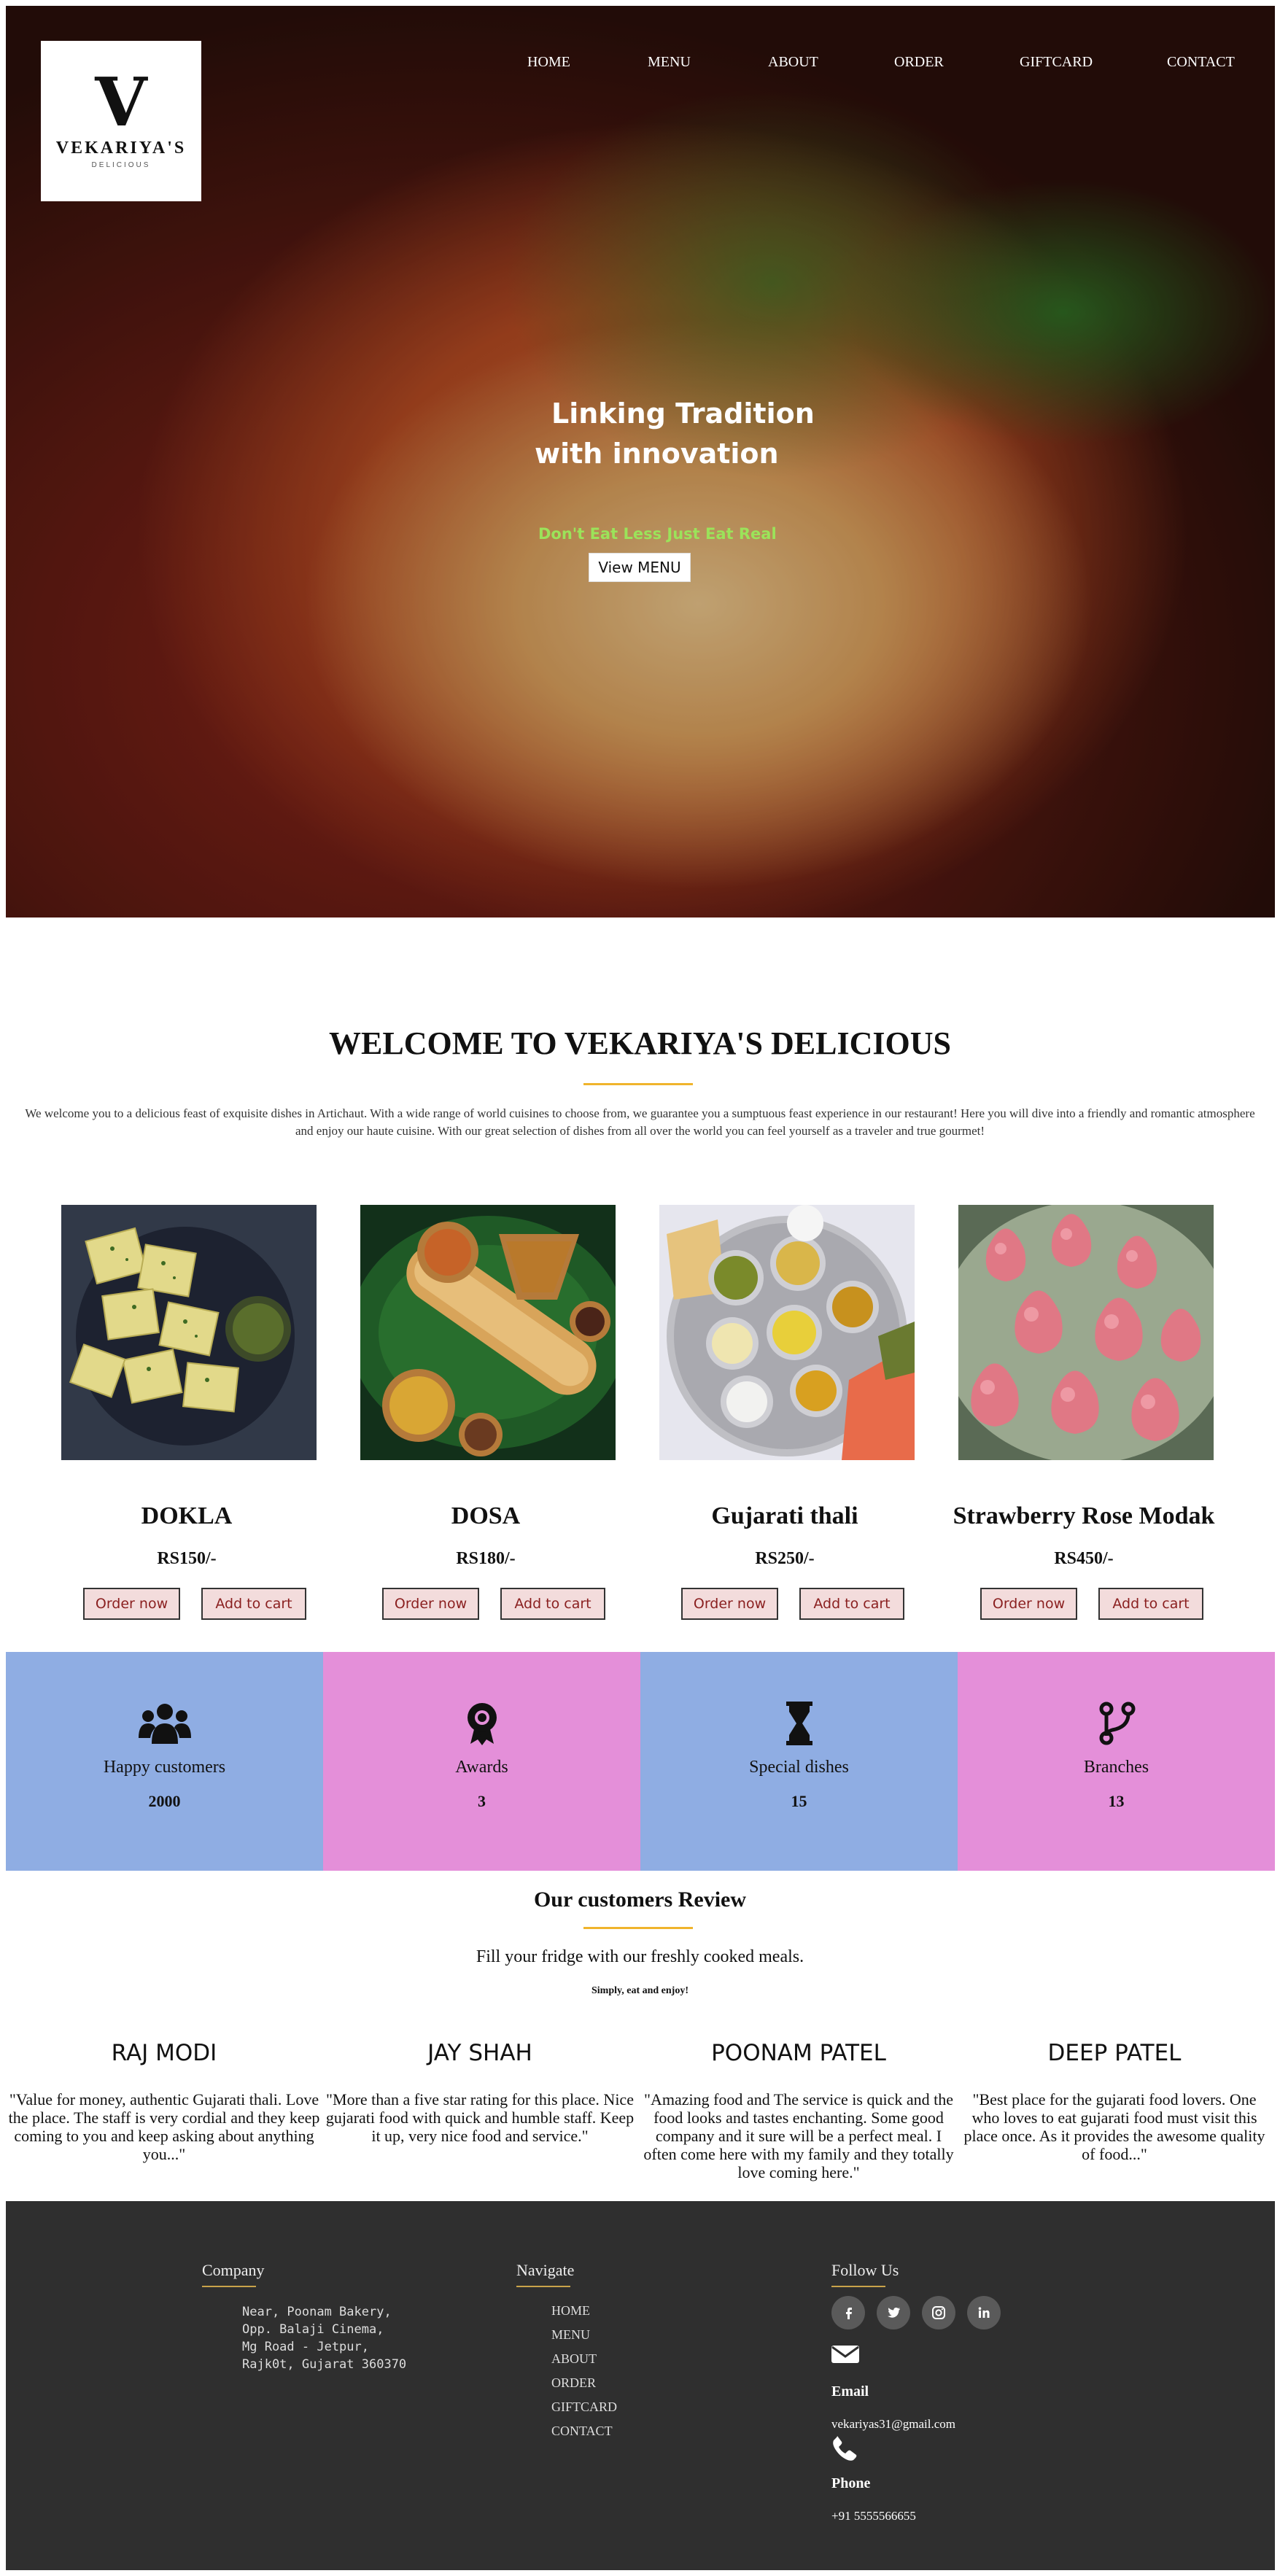 The height and width of the screenshot is (2576, 1280). I want to click on phone-label: Phone, so click(851, 2483).